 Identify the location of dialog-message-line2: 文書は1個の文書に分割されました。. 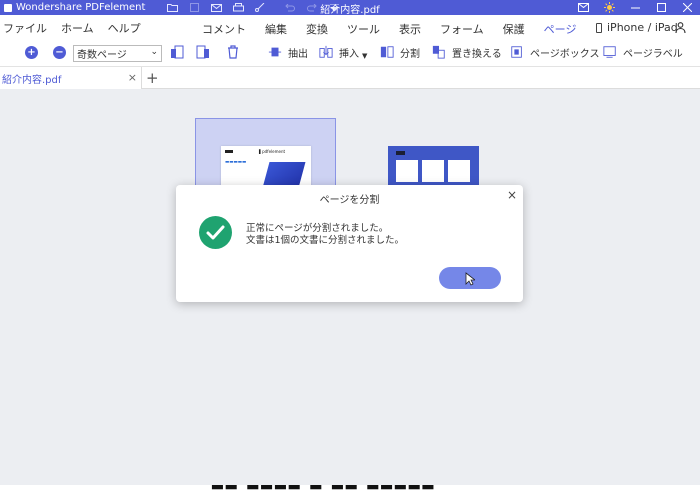
(325, 240).